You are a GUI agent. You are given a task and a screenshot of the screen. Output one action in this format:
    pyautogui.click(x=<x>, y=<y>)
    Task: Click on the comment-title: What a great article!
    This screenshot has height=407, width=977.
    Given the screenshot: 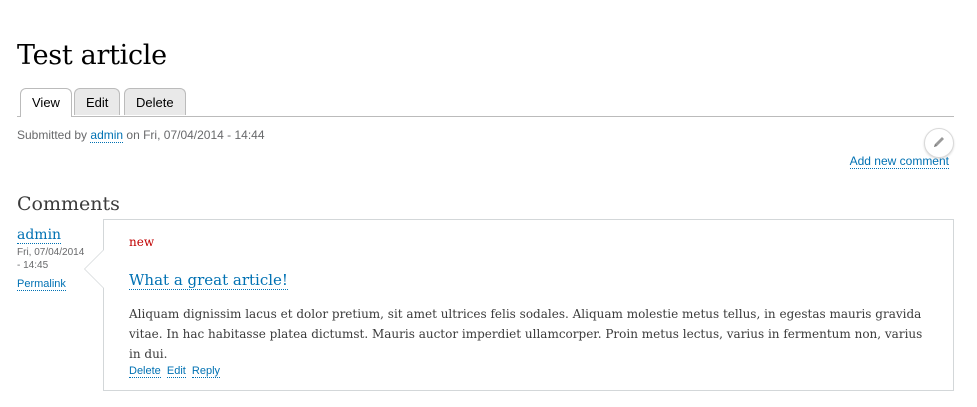 What is the action you would take?
    pyautogui.click(x=208, y=280)
    